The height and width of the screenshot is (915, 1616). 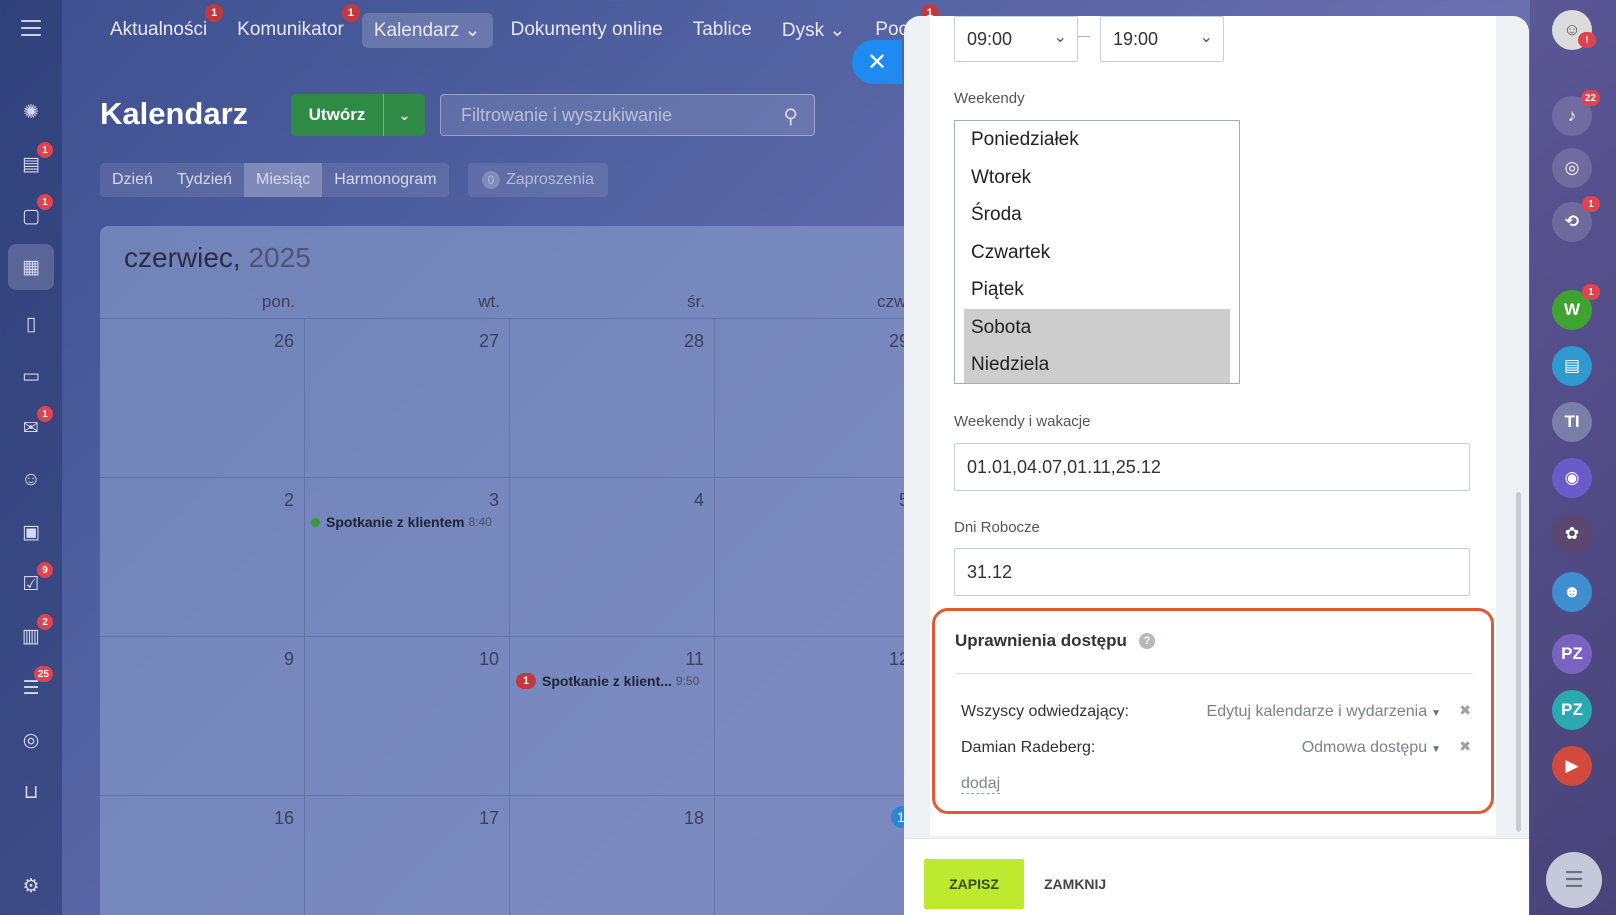 I want to click on weekday-option-selected: Niedziela, so click(x=1097, y=364).